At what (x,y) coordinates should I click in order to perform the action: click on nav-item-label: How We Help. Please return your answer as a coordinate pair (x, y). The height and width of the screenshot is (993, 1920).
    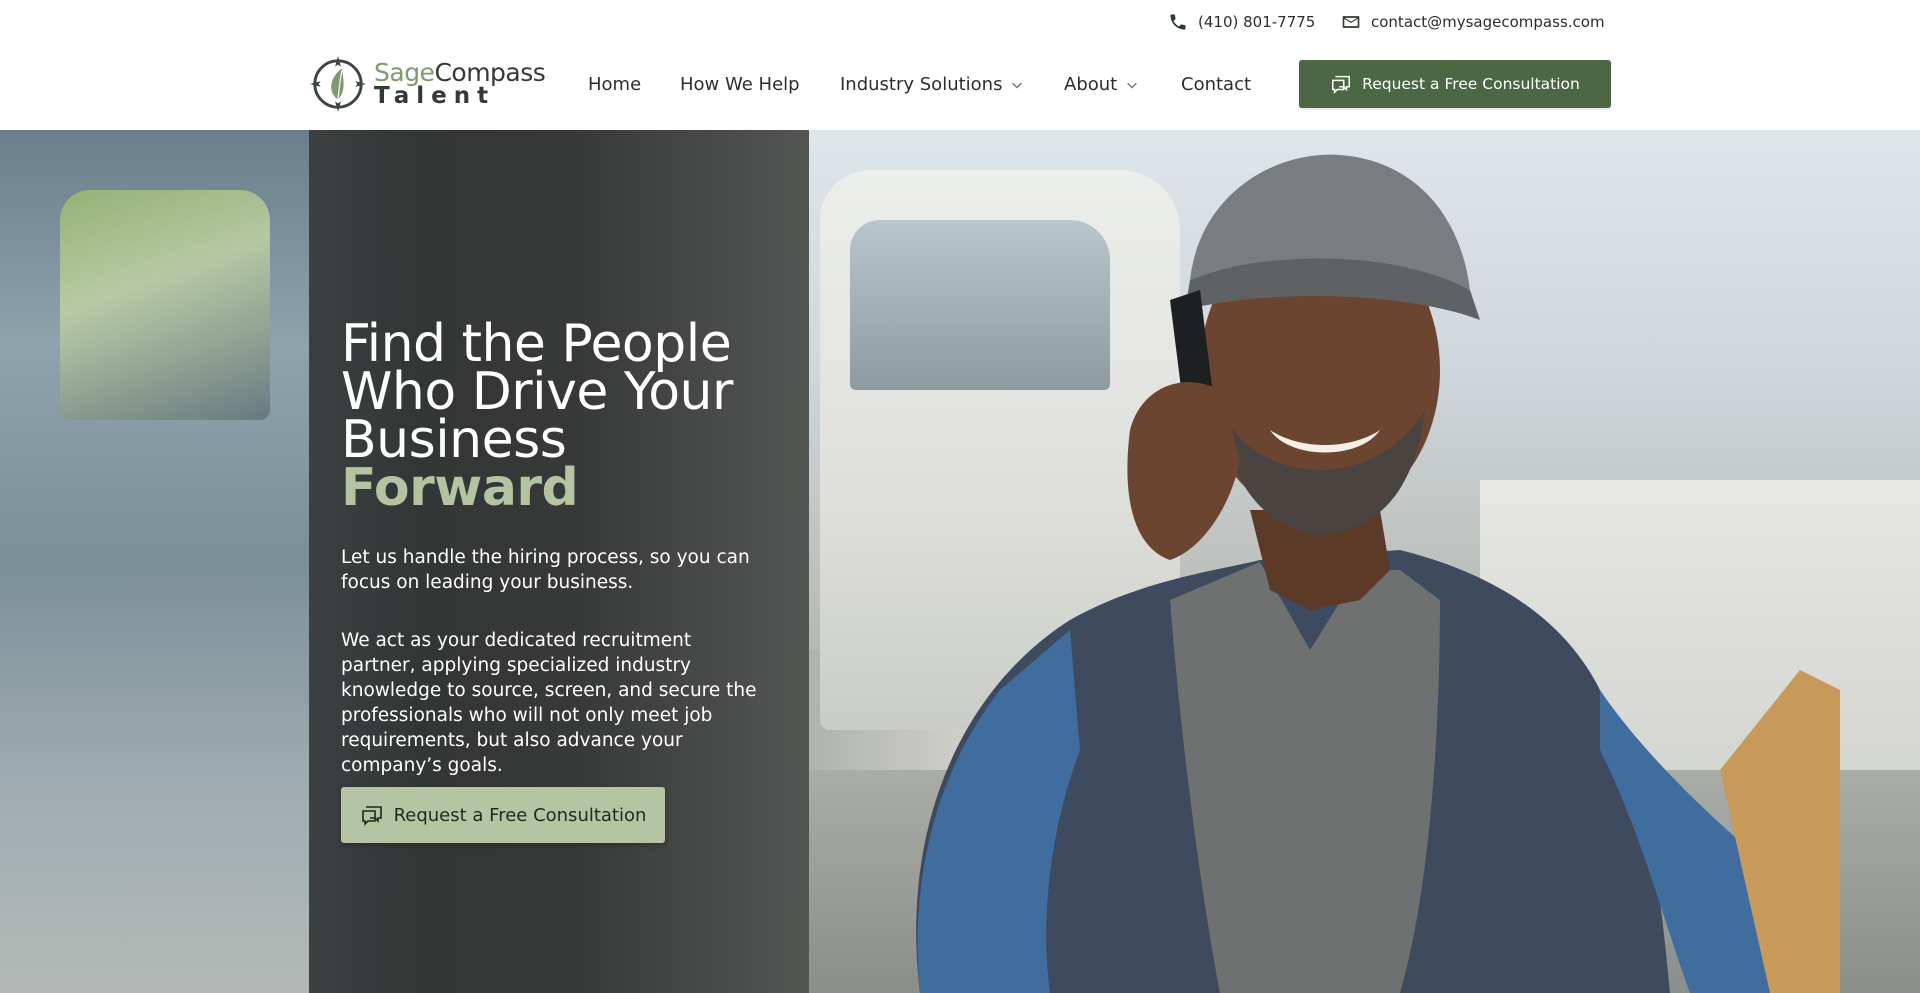
    Looking at the image, I should click on (740, 84).